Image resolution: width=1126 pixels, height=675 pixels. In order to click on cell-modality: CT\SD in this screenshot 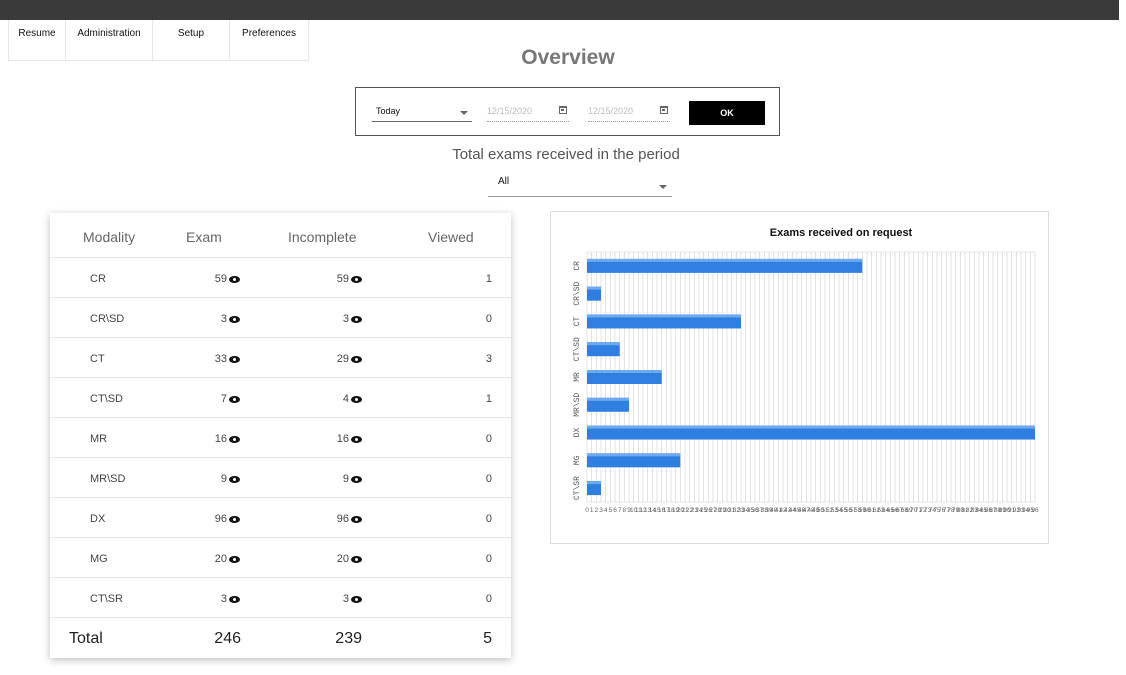, I will do `click(106, 399)`.